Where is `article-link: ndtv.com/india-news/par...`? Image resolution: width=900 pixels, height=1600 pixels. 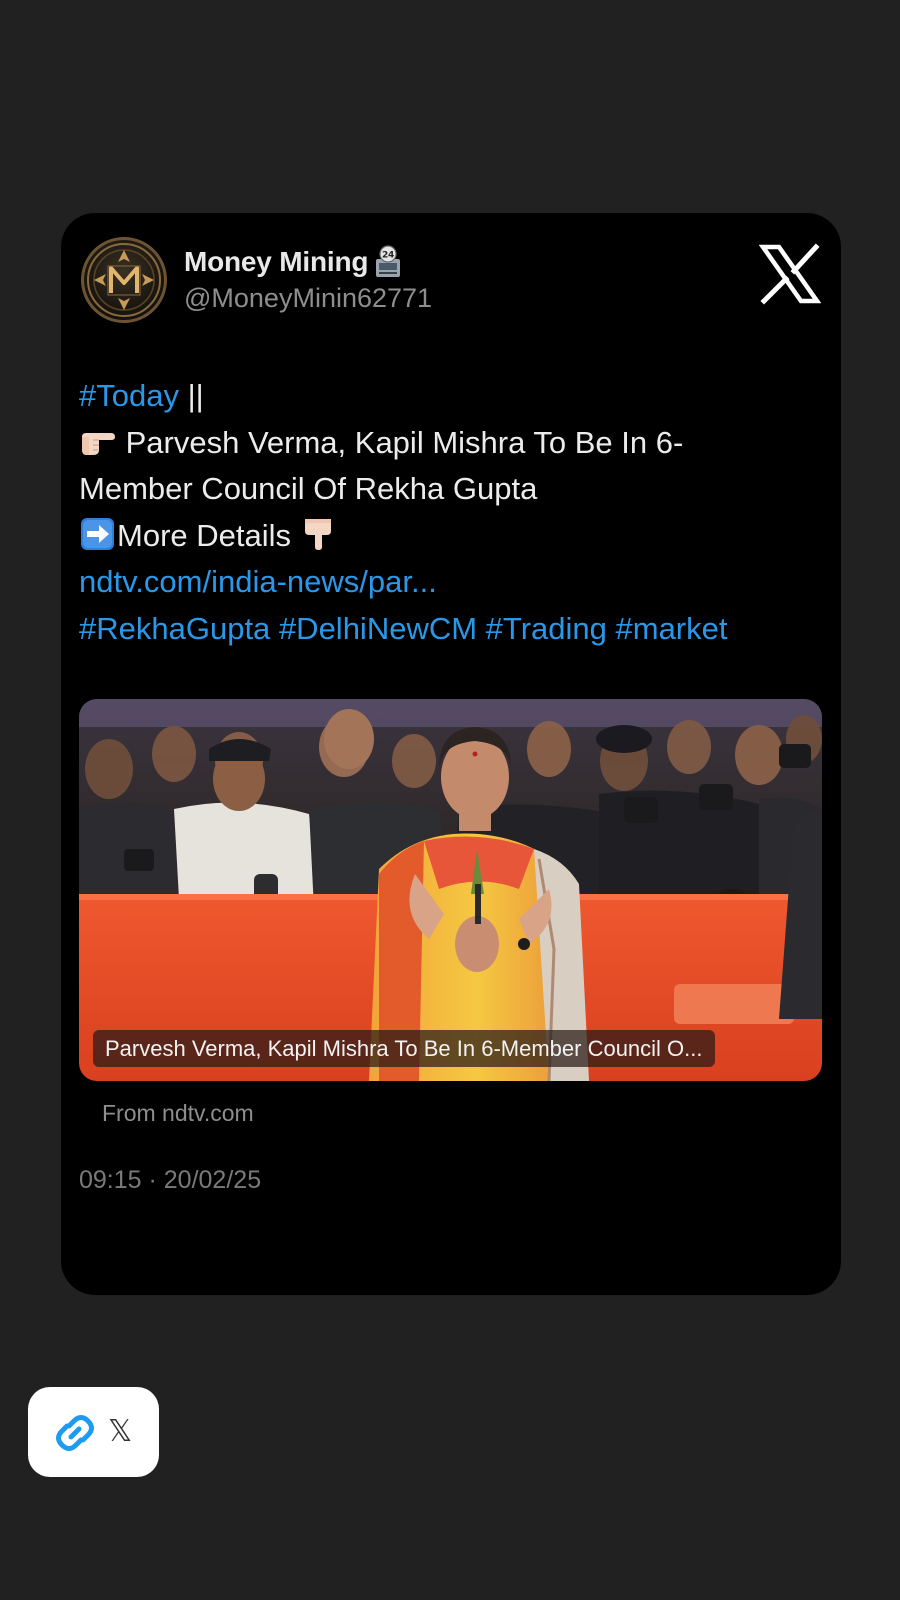
article-link: ndtv.com/india-news/par... is located at coordinates (258, 581).